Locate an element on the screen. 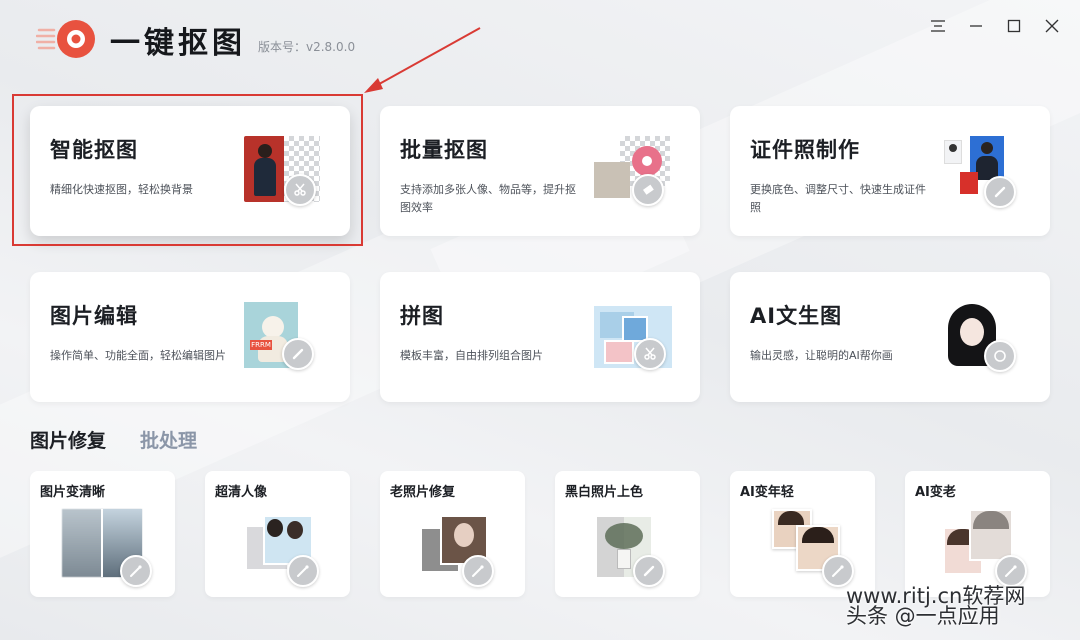 The image size is (1080, 640). card-title: AI变年轻 is located at coordinates (767, 492).